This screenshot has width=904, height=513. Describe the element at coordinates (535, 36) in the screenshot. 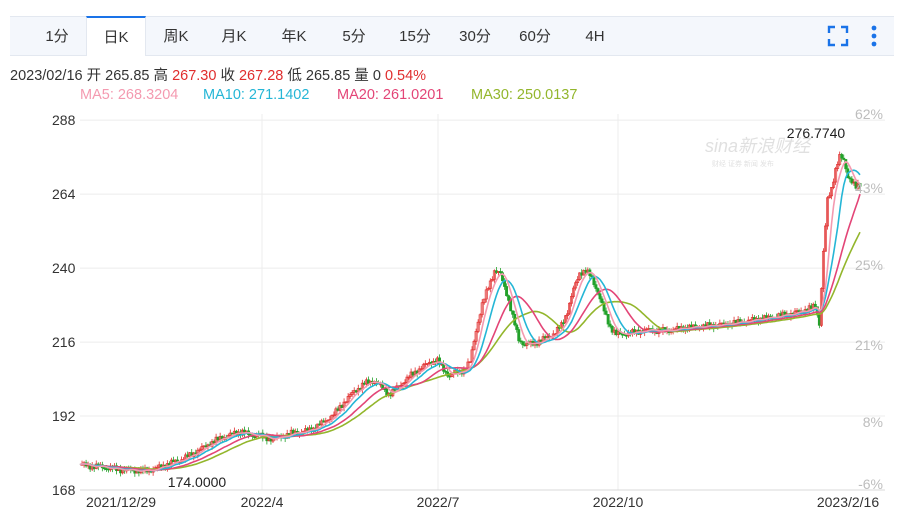

I see `tab-60min: 60分` at that location.